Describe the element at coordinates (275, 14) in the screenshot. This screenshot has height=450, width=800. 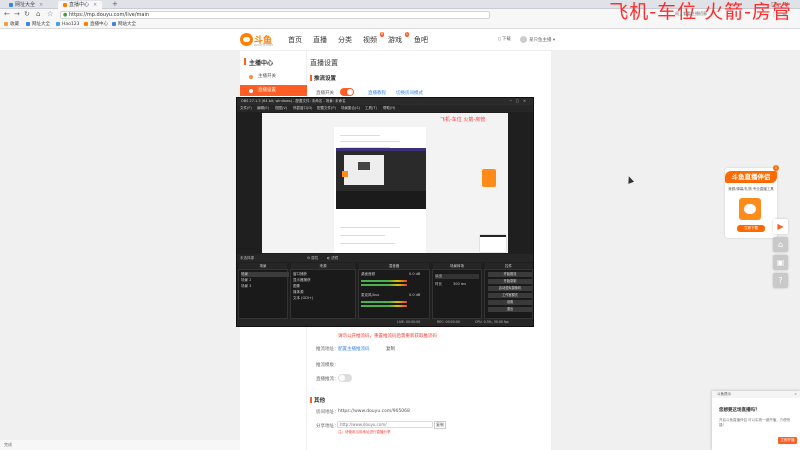
I see `url-input: ● https://mp.douyu.com/live/main` at that location.